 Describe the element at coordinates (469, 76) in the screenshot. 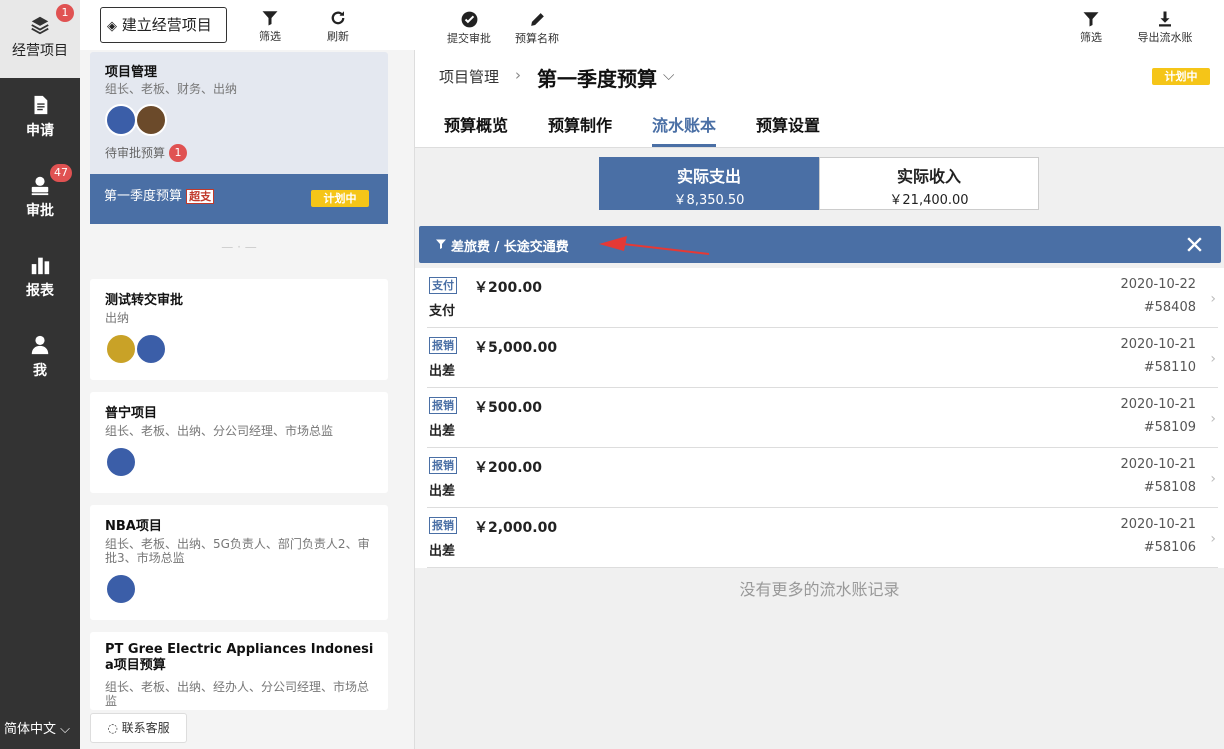

I see `breadcrumb-parent: 项目管理` at that location.